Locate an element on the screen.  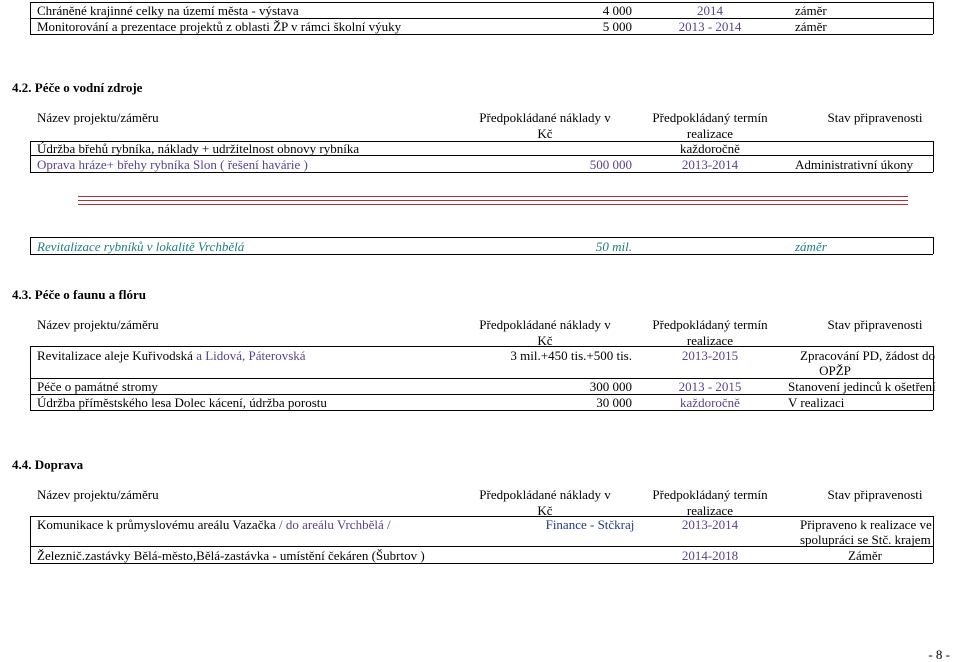
project-status: Záměr is located at coordinates (865, 555).